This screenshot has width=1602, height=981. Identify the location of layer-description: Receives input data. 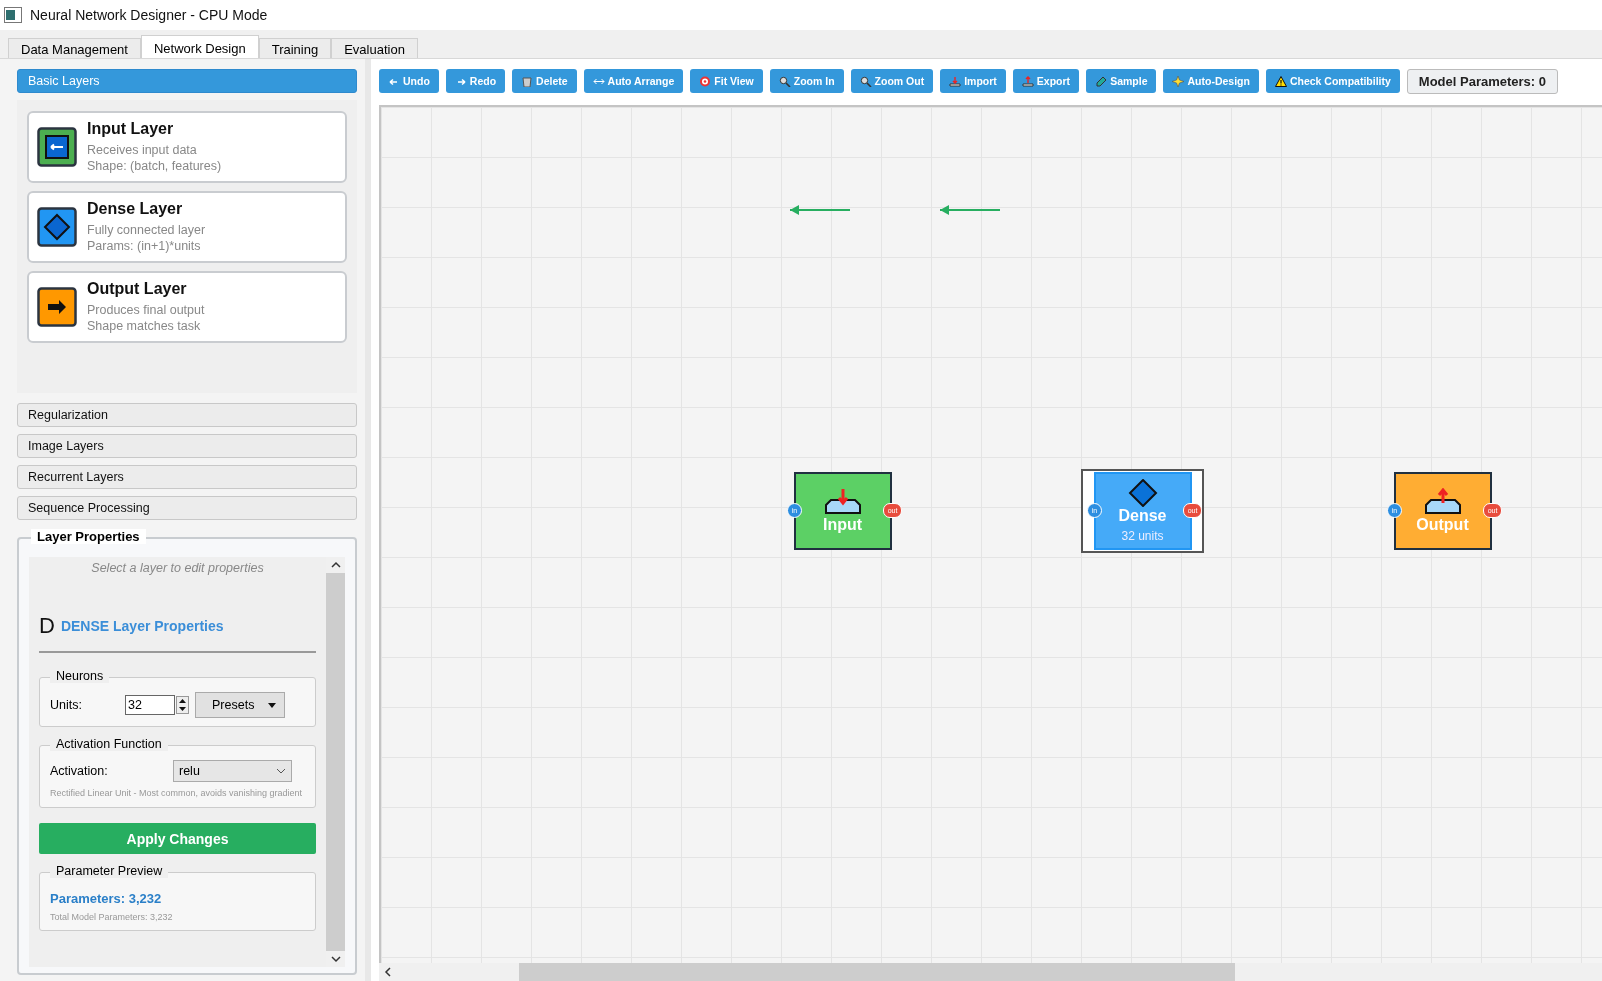
(142, 150).